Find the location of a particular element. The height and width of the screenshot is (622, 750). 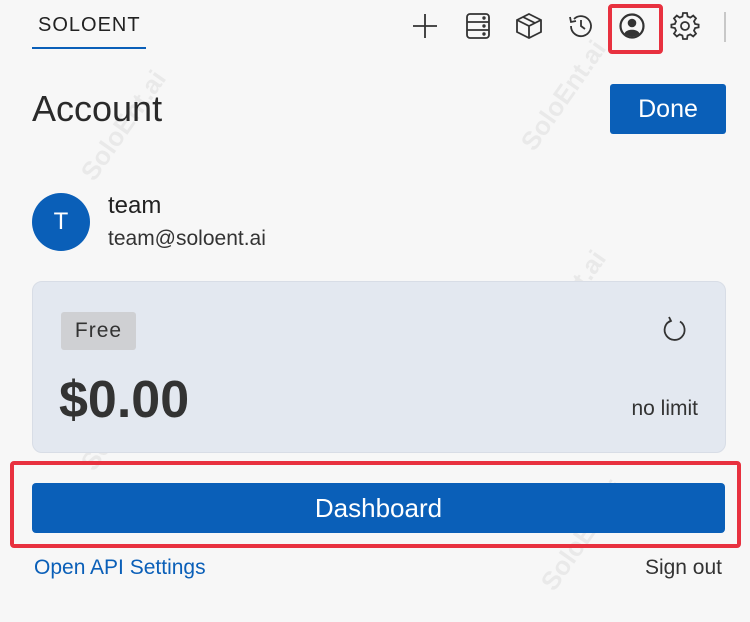

user-email: team@soloent.ai is located at coordinates (187, 238).